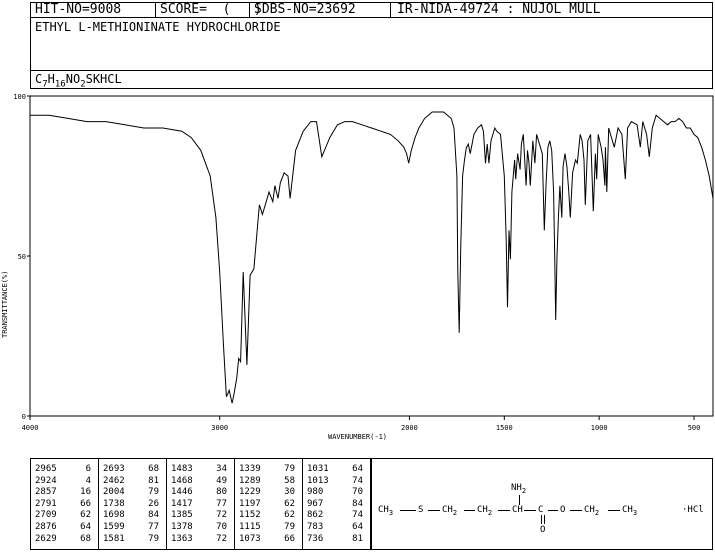 This screenshot has width=715, height=553. I want to click on peak-row: 1013 74, so click(336, 481).